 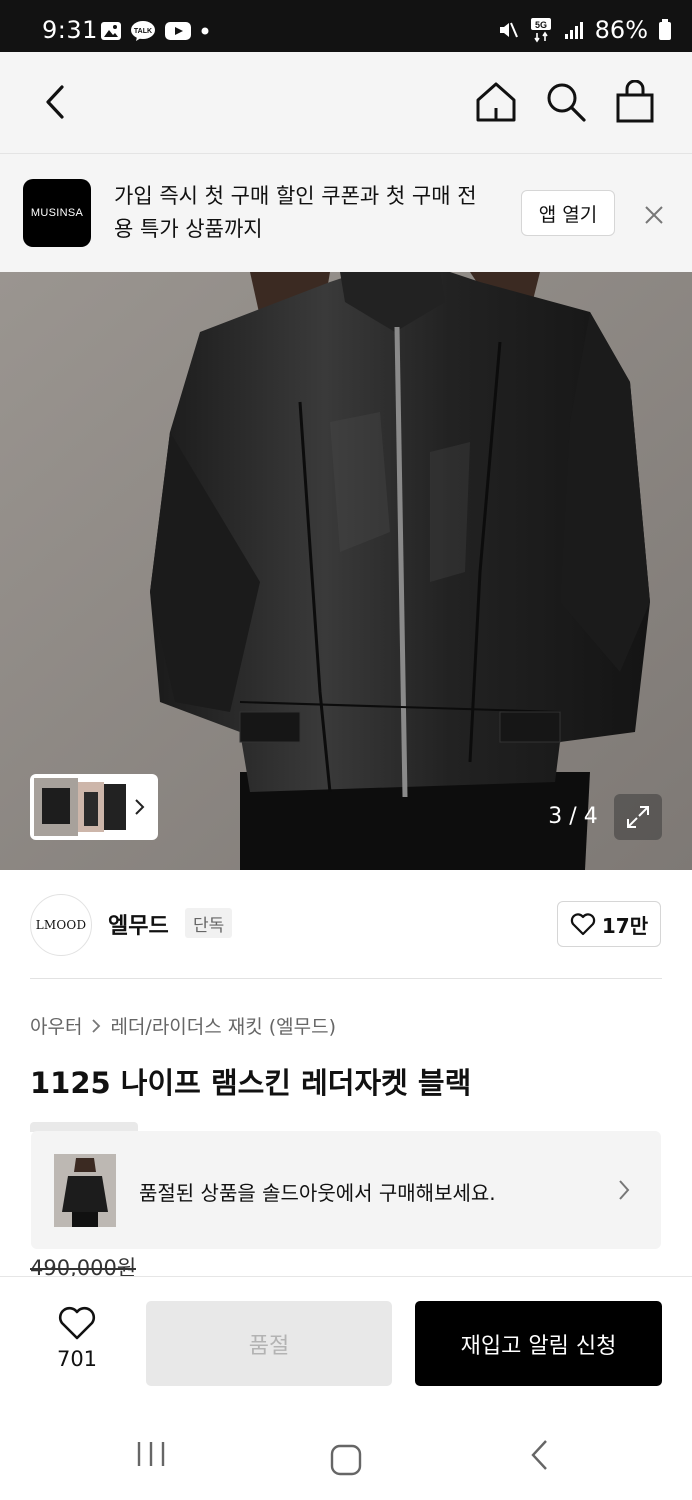 What do you see at coordinates (83, 1266) in the screenshot?
I see `original-price: 490,000원` at bounding box center [83, 1266].